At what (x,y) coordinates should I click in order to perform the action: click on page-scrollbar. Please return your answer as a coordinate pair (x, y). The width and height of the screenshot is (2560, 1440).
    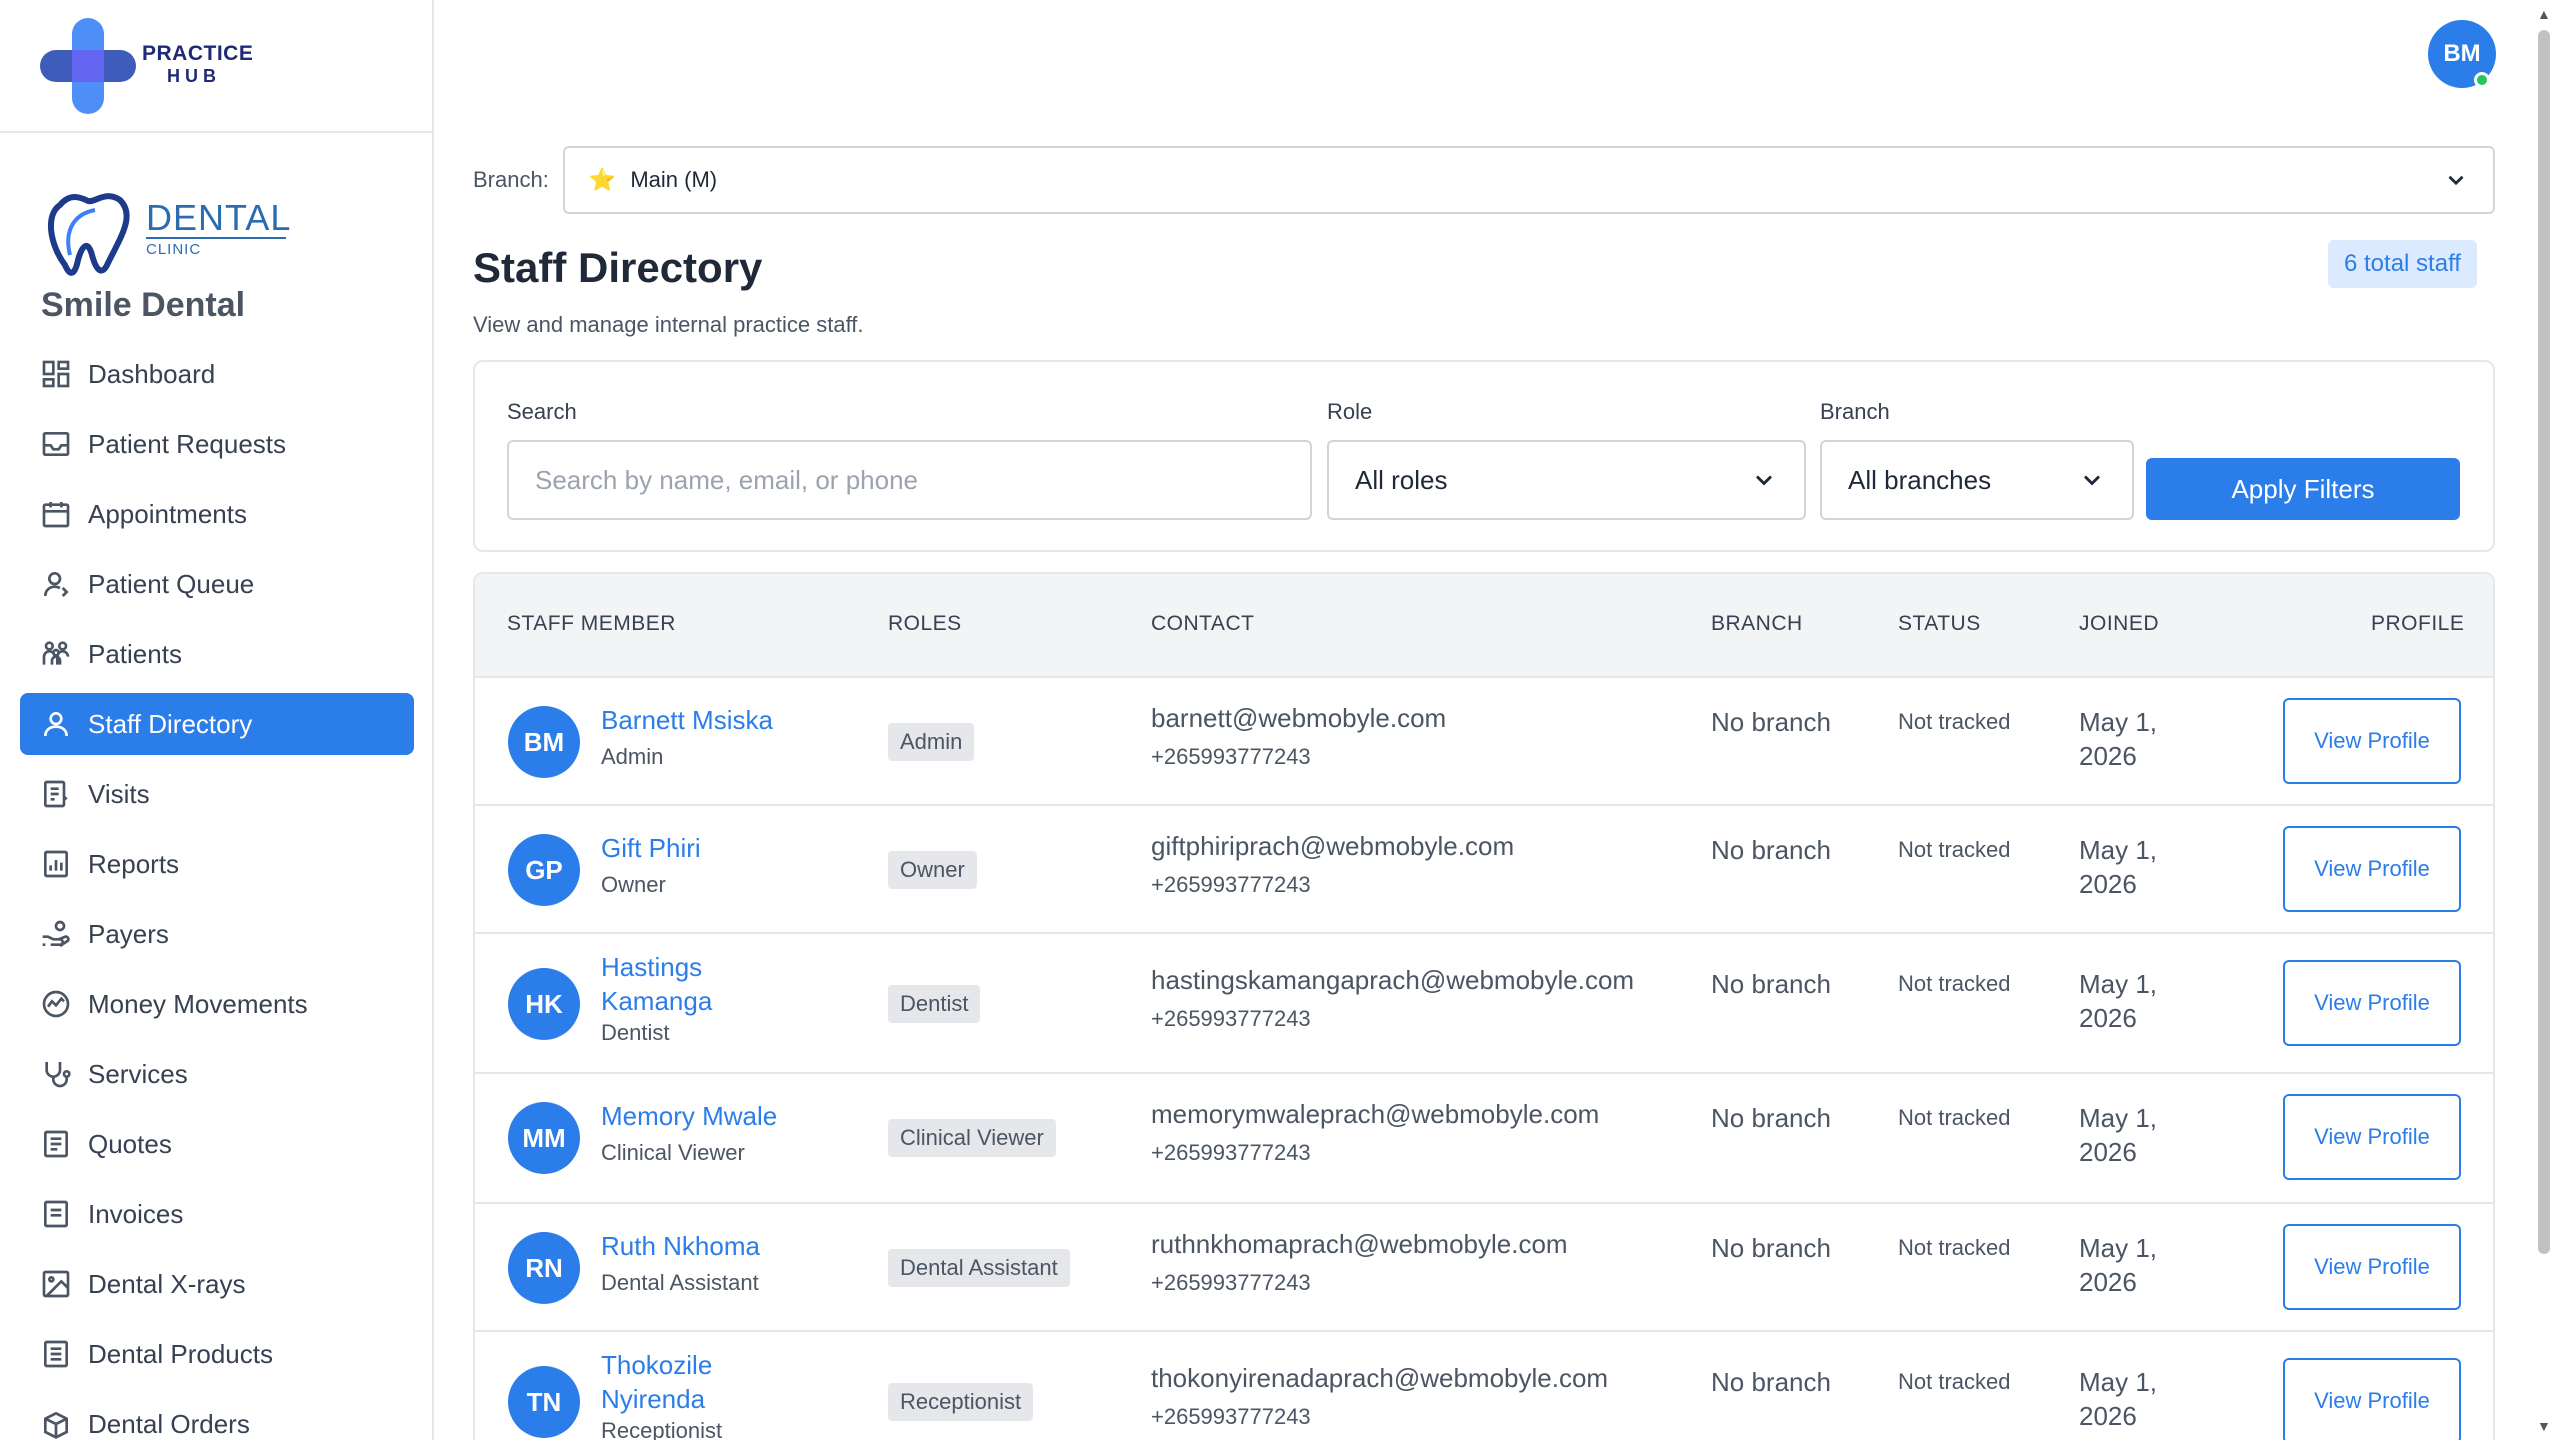
    Looking at the image, I should click on (2544, 642).